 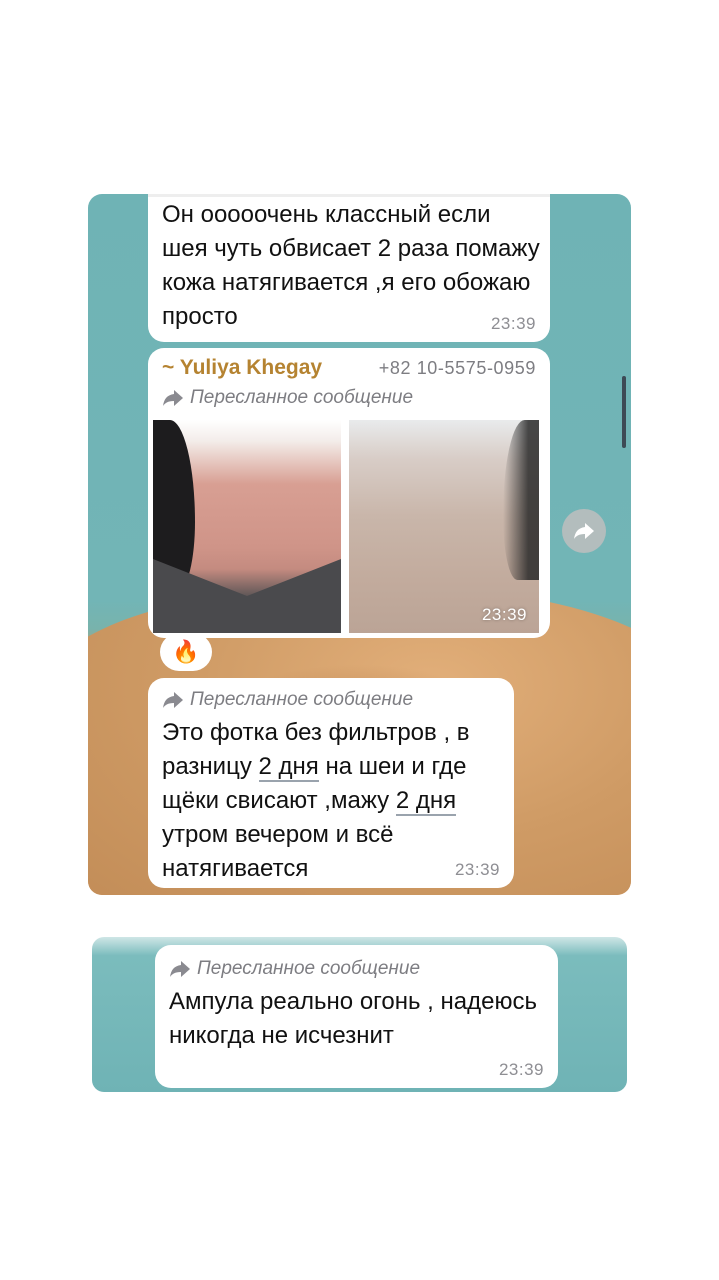 I want to click on photo-album: 23:39, so click(x=346, y=526).